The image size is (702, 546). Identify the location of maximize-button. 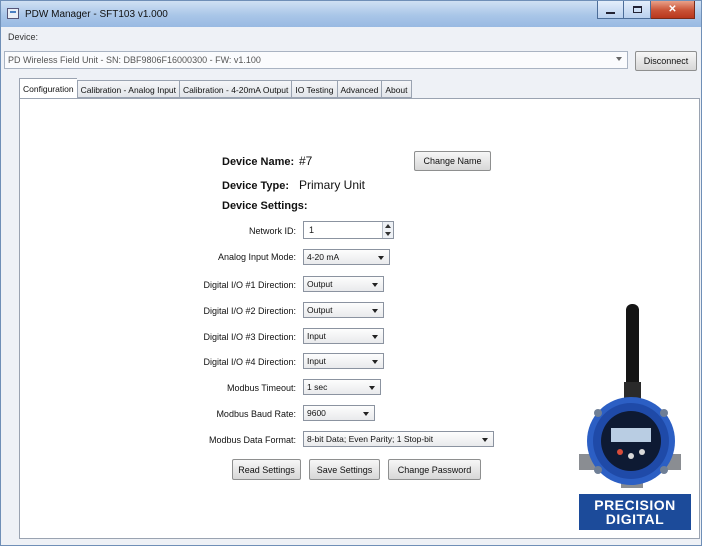
(637, 10).